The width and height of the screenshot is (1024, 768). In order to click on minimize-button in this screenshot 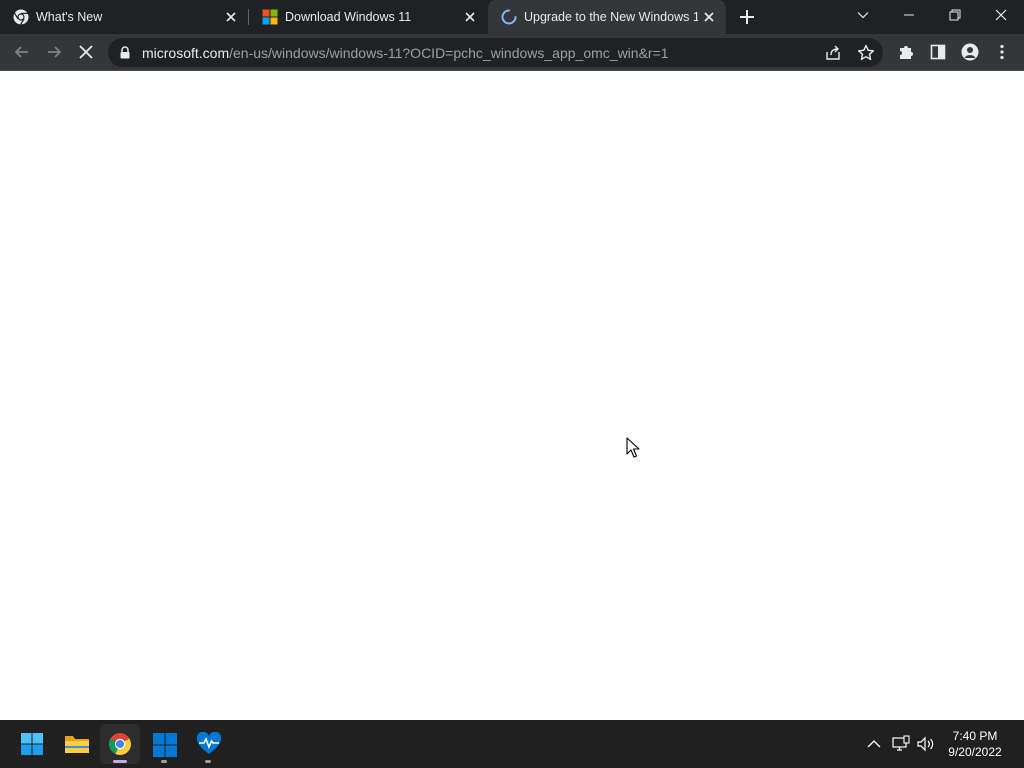, I will do `click(909, 15)`.